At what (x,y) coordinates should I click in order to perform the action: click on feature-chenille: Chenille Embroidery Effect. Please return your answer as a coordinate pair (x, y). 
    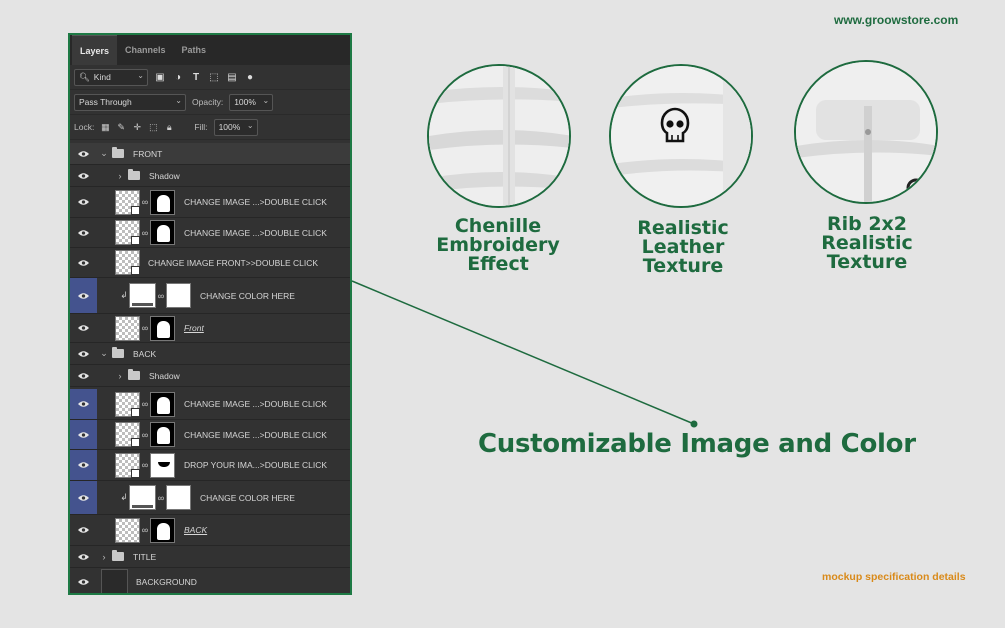
    Looking at the image, I should click on (498, 245).